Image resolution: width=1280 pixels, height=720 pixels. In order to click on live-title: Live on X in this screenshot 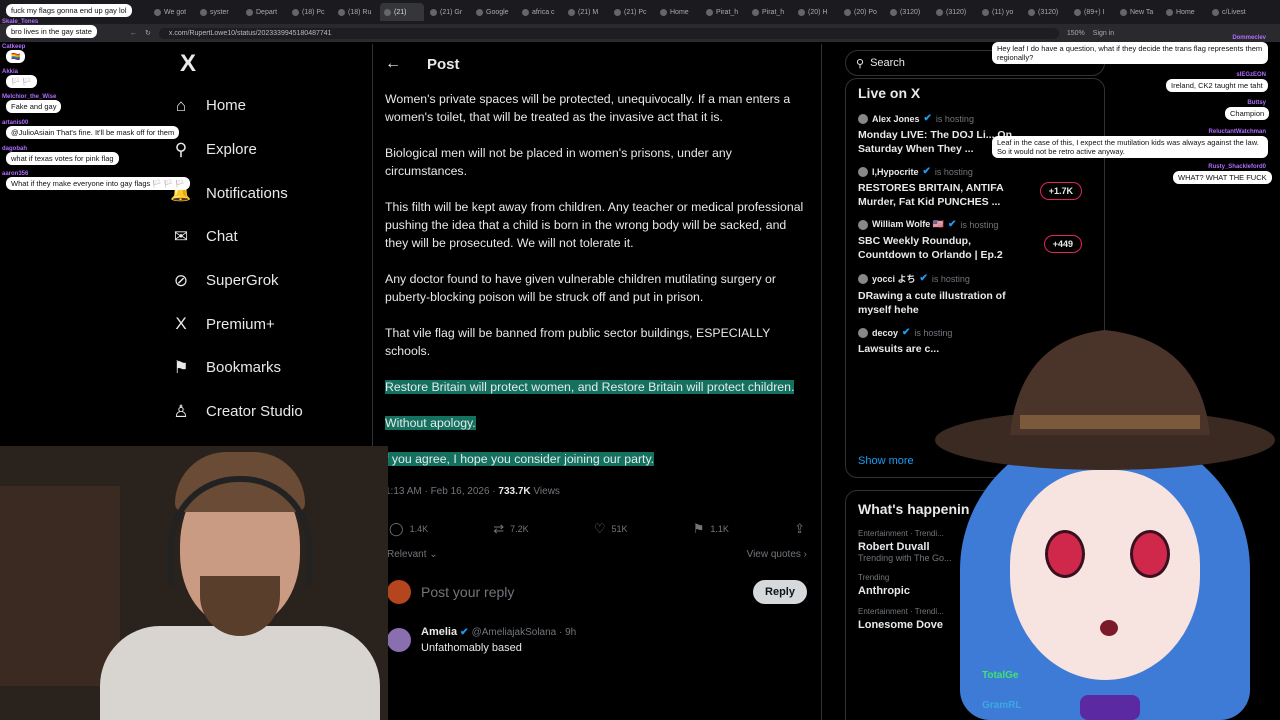, I will do `click(889, 93)`.